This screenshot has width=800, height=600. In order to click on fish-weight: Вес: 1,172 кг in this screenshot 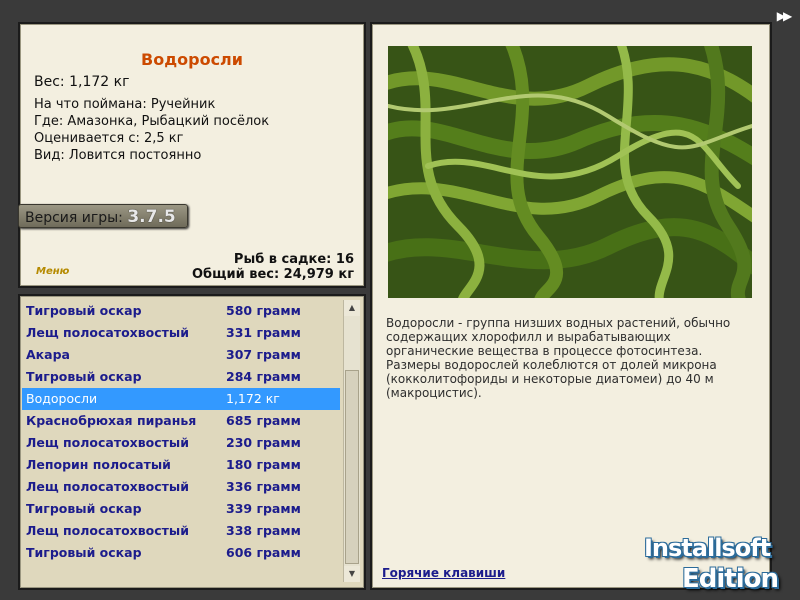, I will do `click(82, 82)`.